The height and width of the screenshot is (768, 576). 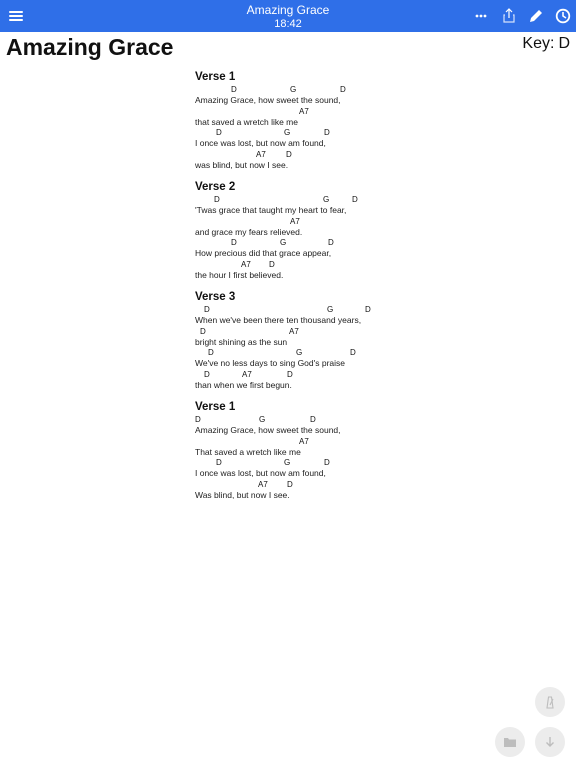 What do you see at coordinates (263, 253) in the screenshot?
I see `lyric-line: How precious did that grace appear,` at bounding box center [263, 253].